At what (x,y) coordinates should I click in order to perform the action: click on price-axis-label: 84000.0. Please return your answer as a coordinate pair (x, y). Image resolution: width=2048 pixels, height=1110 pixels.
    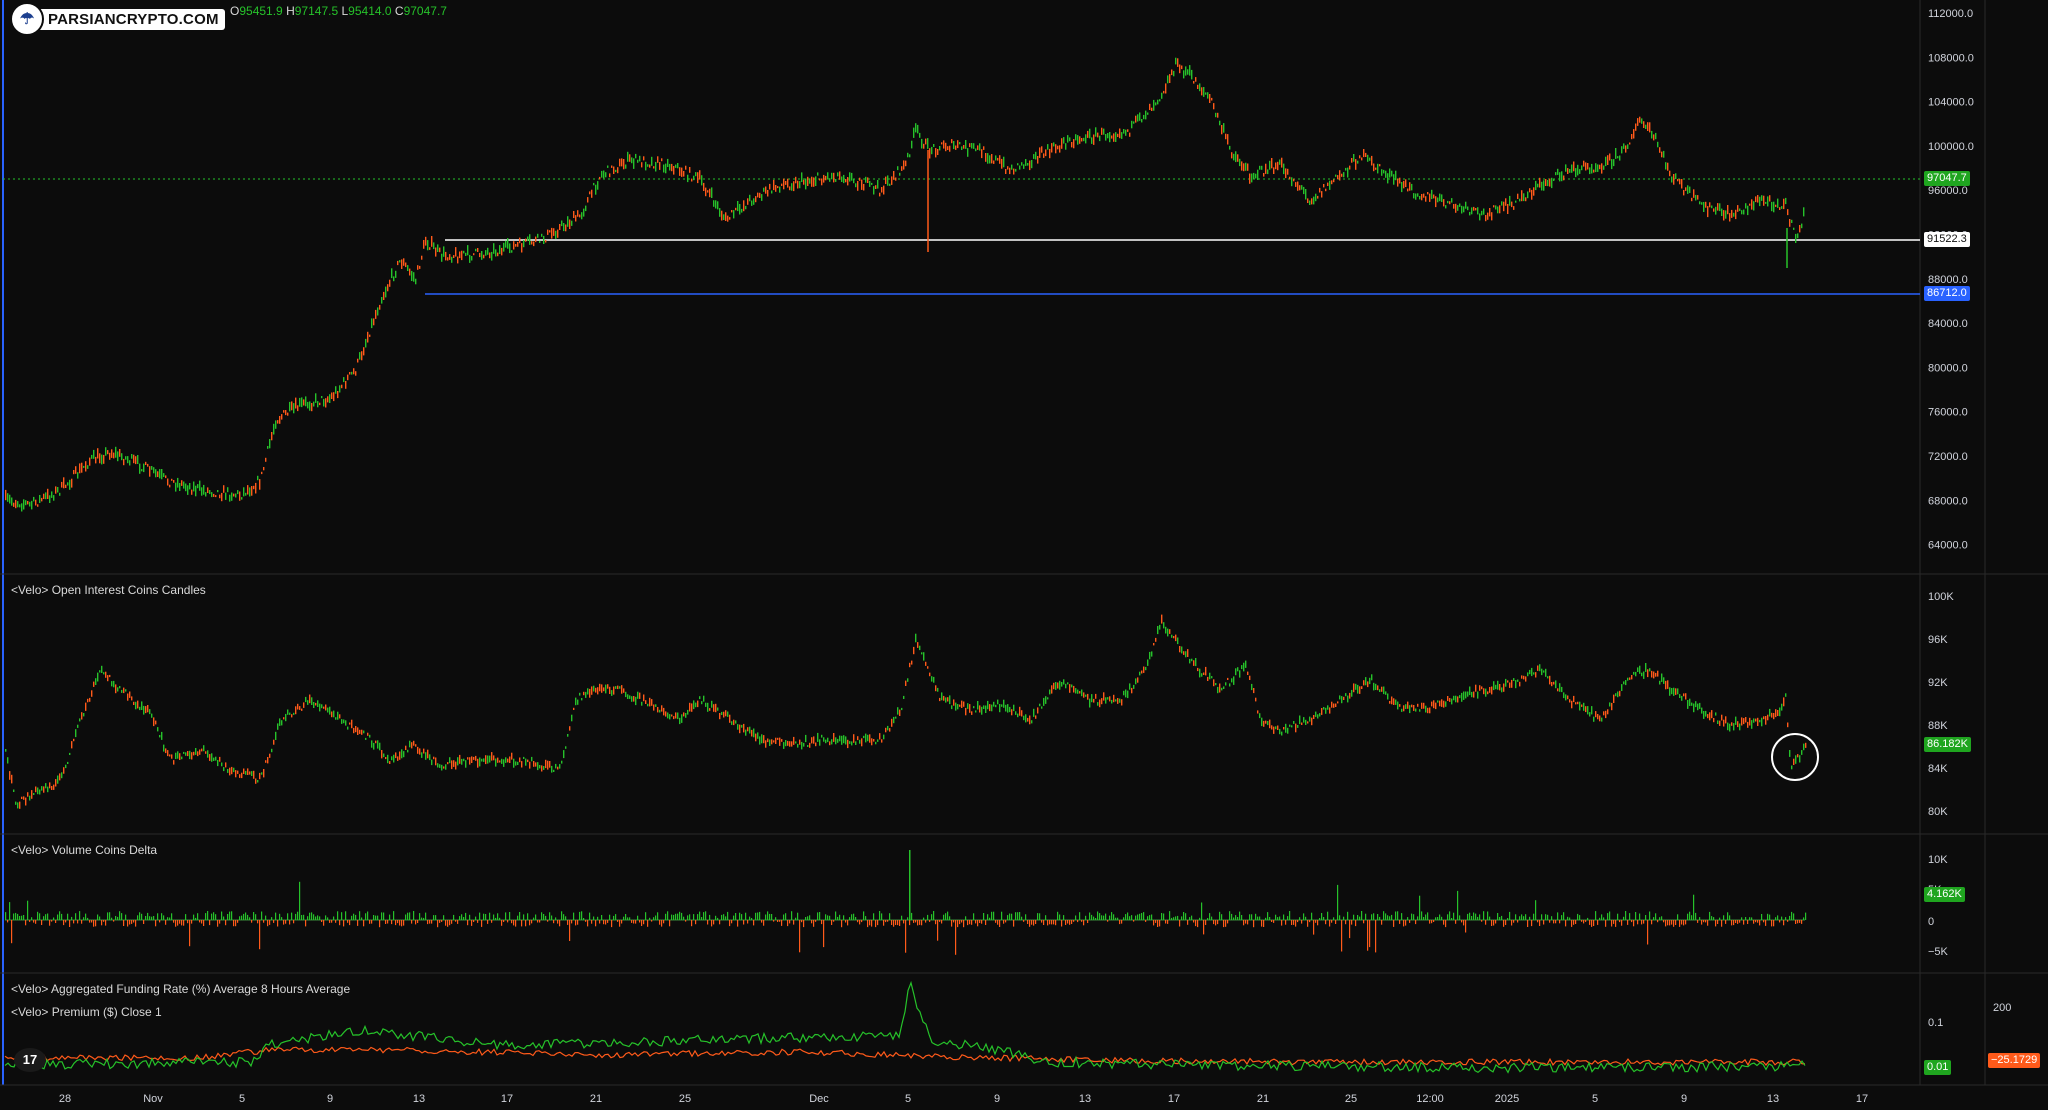
    Looking at the image, I should click on (1948, 324).